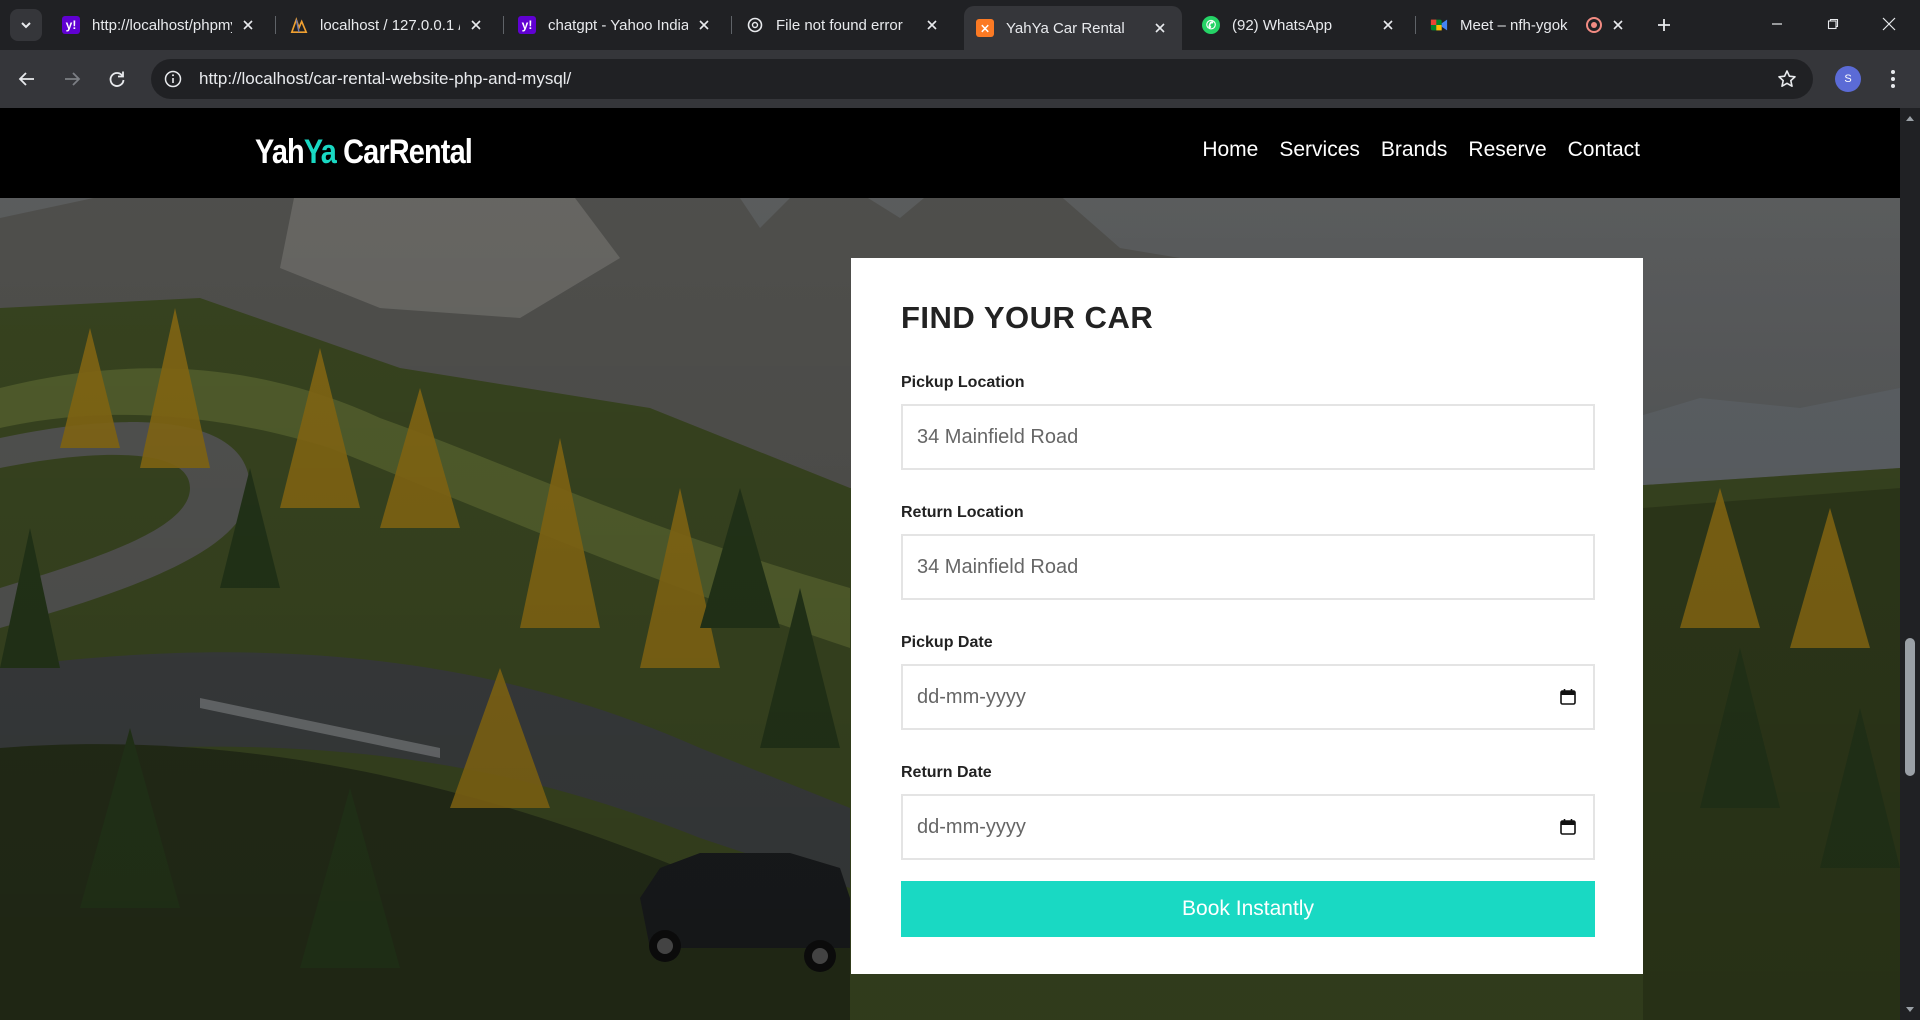 This screenshot has width=1920, height=1020. Describe the element at coordinates (971, 696) in the screenshot. I see `pickup-date-placeholder: dd-mm-yyyy` at that location.